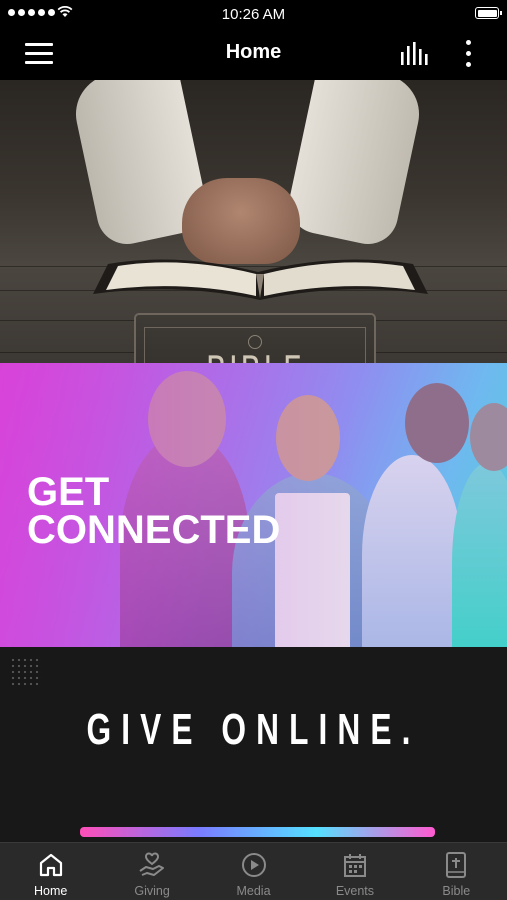 The width and height of the screenshot is (507, 900). What do you see at coordinates (255, 356) in the screenshot?
I see `bible-study-title: BIBLE STUDY` at bounding box center [255, 356].